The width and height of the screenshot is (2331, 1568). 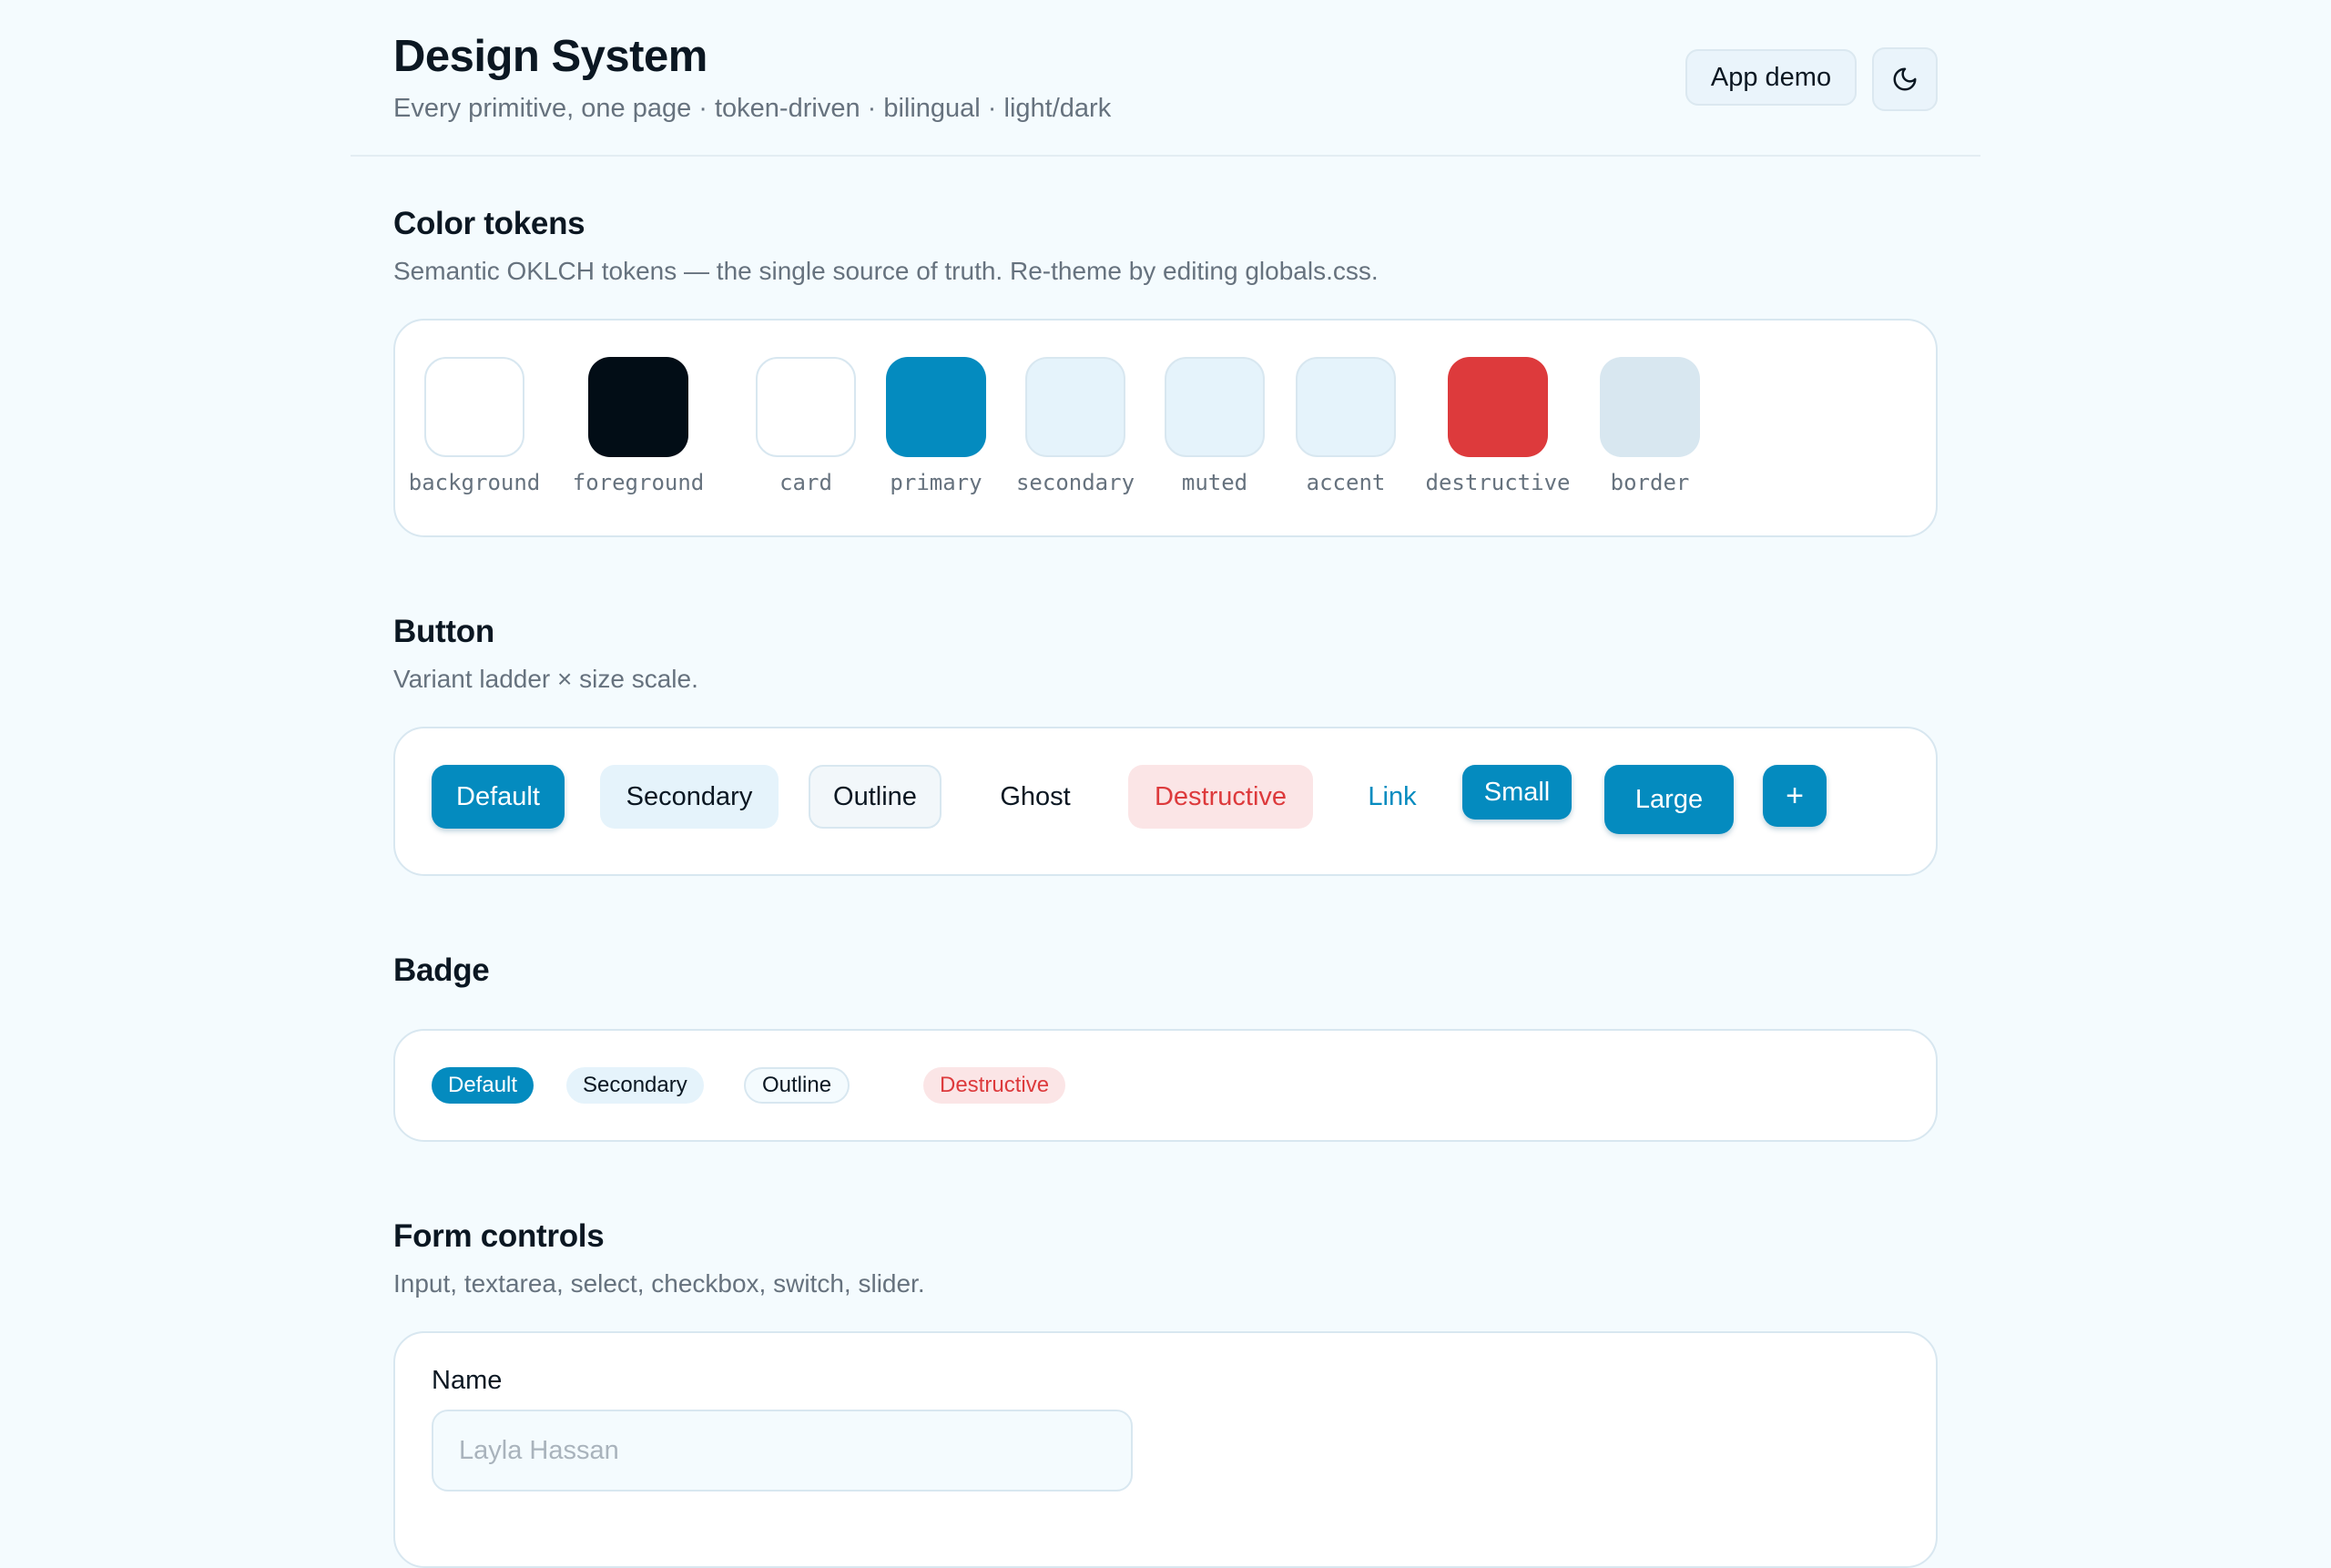 I want to click on small-button: Small, so click(x=1517, y=793).